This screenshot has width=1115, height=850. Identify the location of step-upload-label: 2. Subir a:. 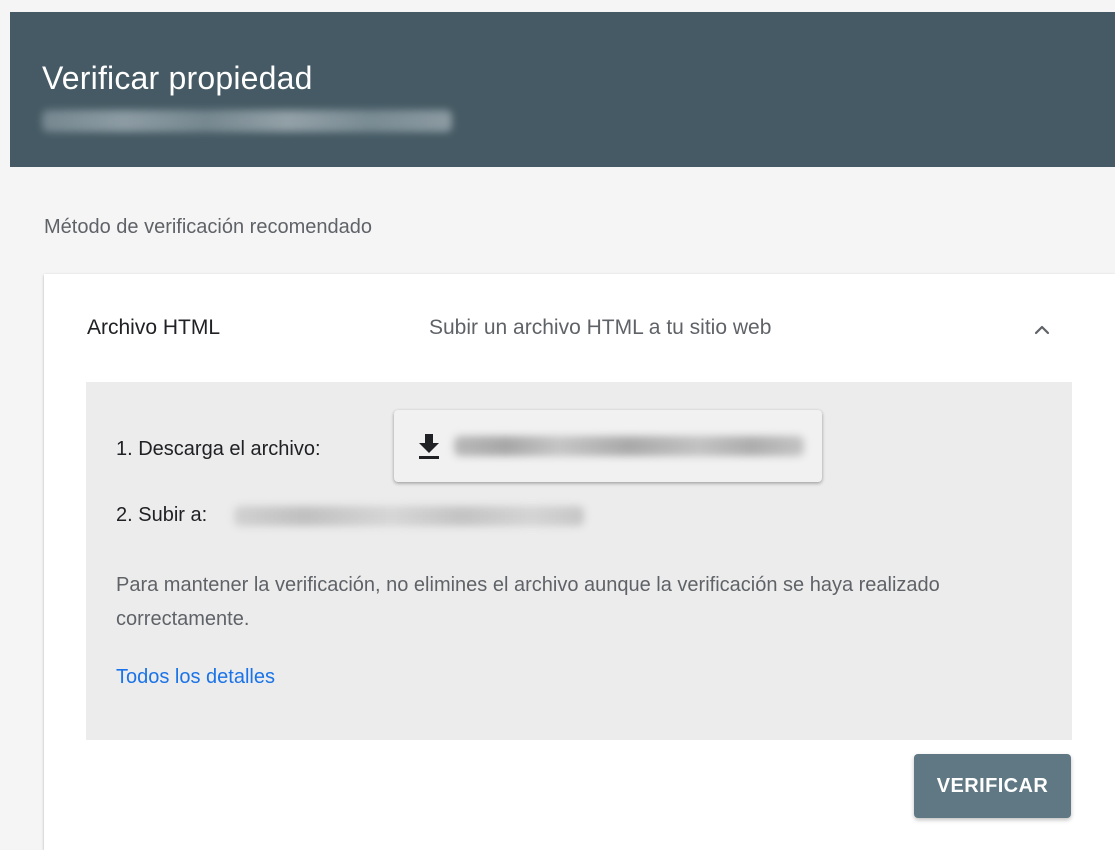
(162, 515).